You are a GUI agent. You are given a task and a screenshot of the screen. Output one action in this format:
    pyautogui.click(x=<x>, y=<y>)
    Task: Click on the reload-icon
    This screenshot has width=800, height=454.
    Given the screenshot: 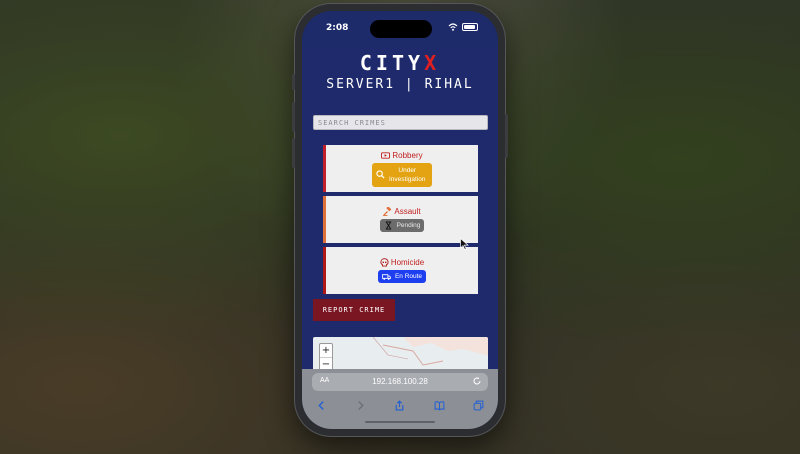 What is the action you would take?
    pyautogui.click(x=477, y=381)
    